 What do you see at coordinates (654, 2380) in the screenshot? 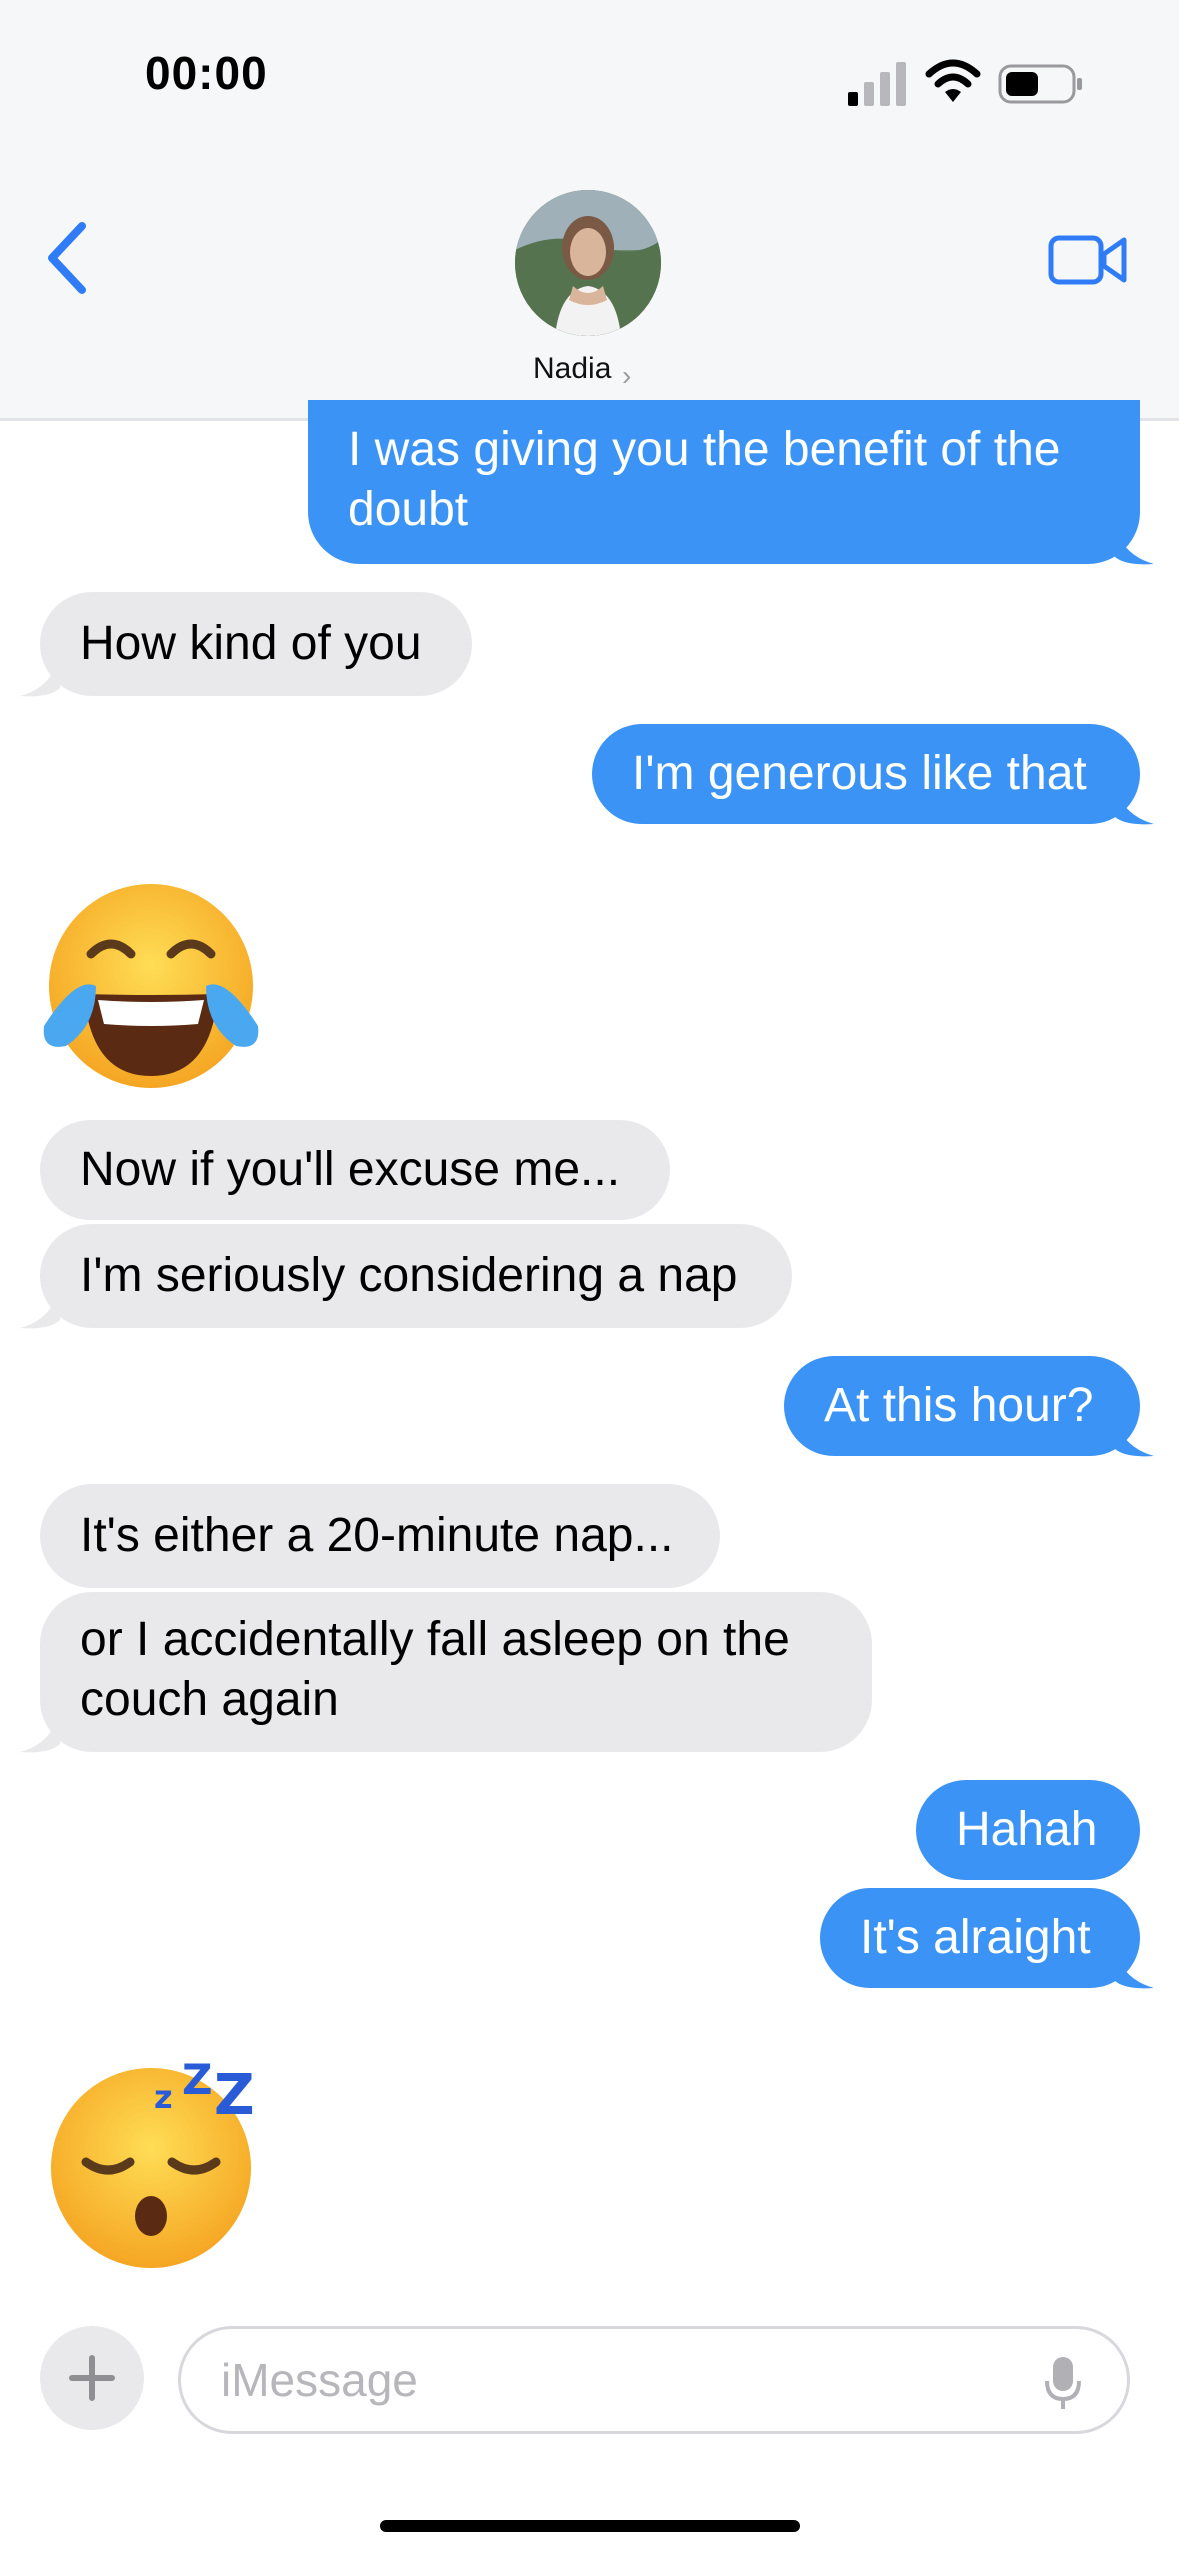
I see `message-input: iMessage` at bounding box center [654, 2380].